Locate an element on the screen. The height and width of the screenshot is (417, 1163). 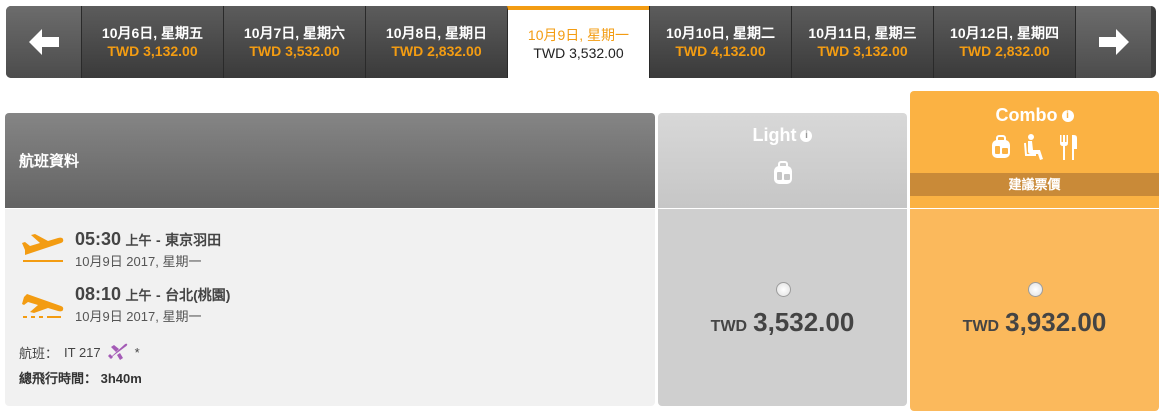
flight-number-label: 航班： is located at coordinates (39, 353).